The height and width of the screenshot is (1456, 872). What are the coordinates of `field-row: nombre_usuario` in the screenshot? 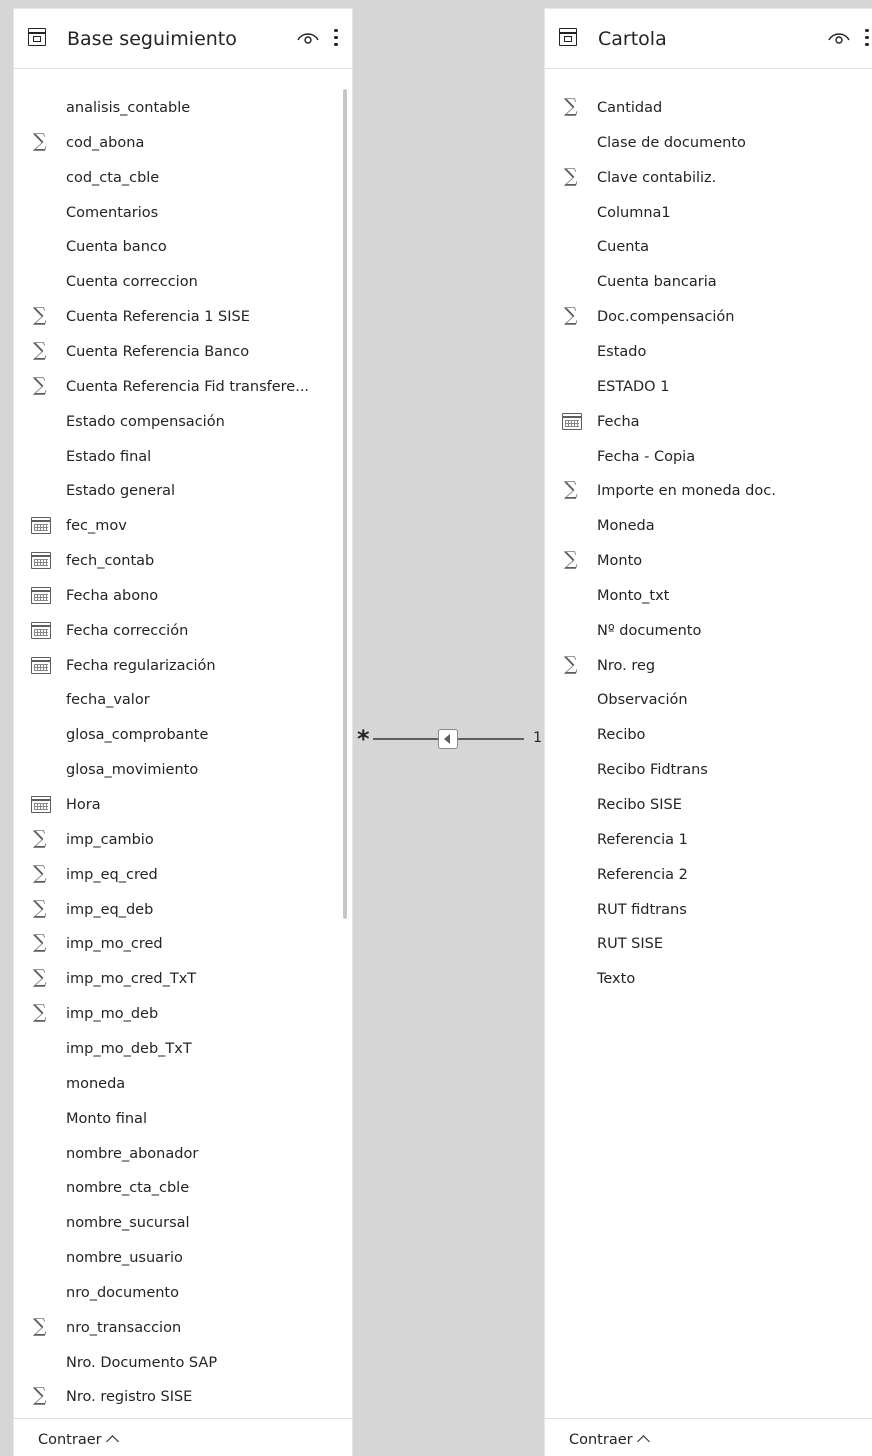 It's located at (183, 1258).